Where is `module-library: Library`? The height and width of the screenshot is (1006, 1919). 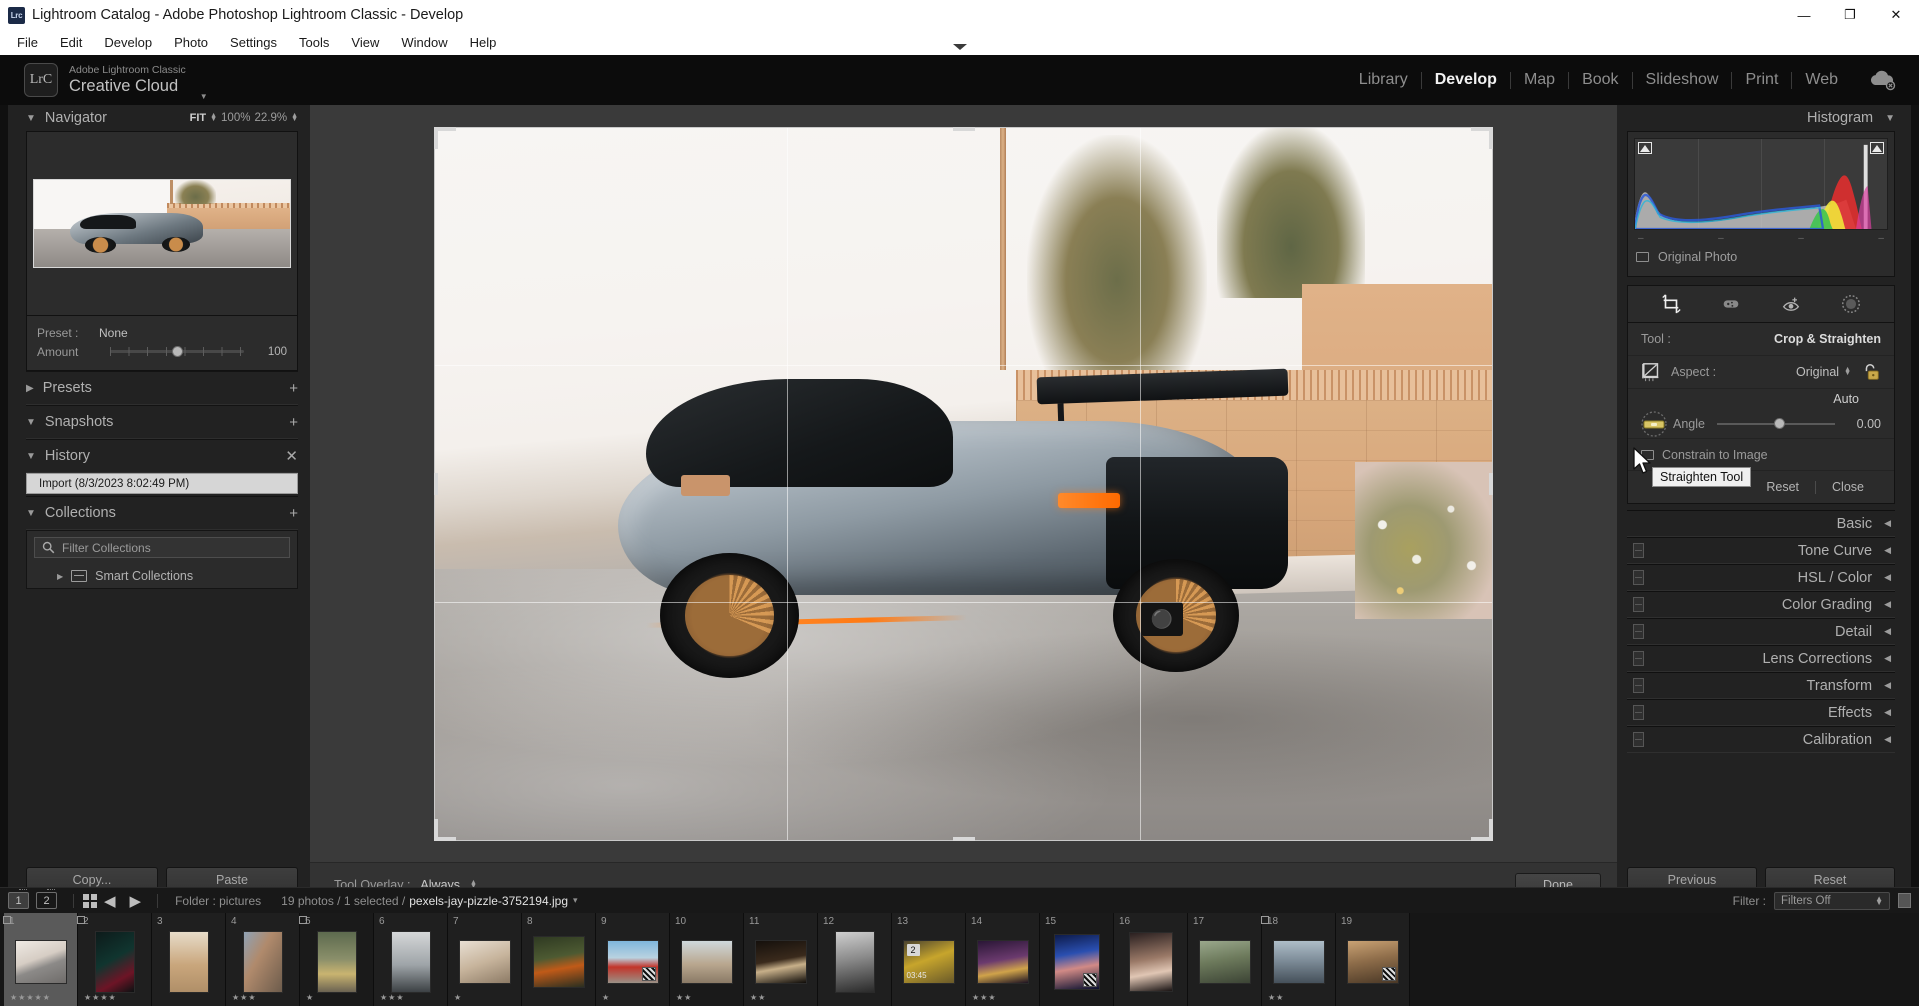 module-library: Library is located at coordinates (1383, 80).